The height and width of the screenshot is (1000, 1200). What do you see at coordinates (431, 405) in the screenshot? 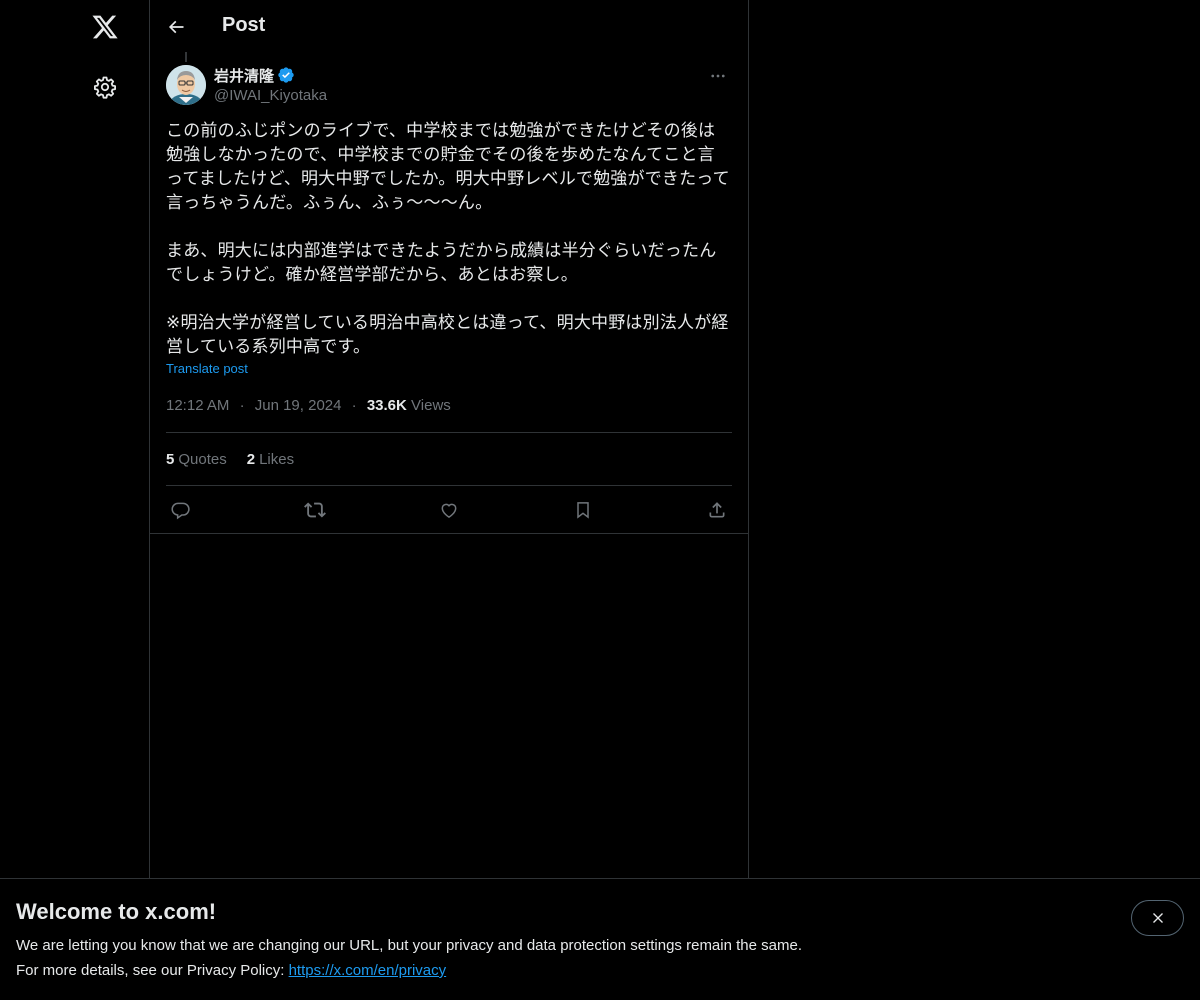
I see `views-label: Views` at bounding box center [431, 405].